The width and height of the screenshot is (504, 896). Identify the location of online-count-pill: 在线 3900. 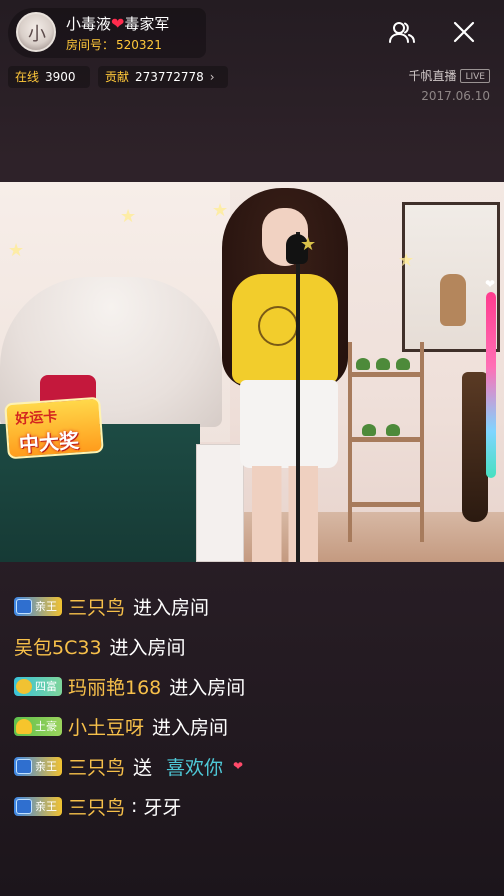
(49, 77).